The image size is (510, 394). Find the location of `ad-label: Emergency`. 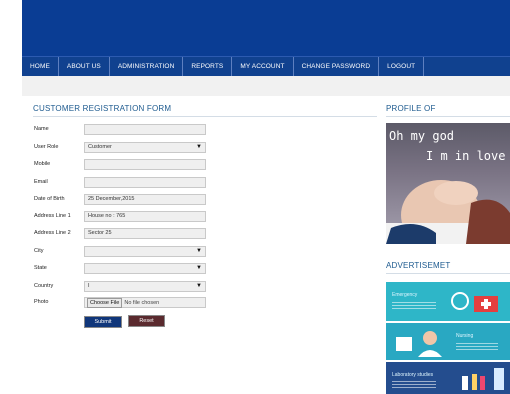

ad-label: Emergency is located at coordinates (405, 295).